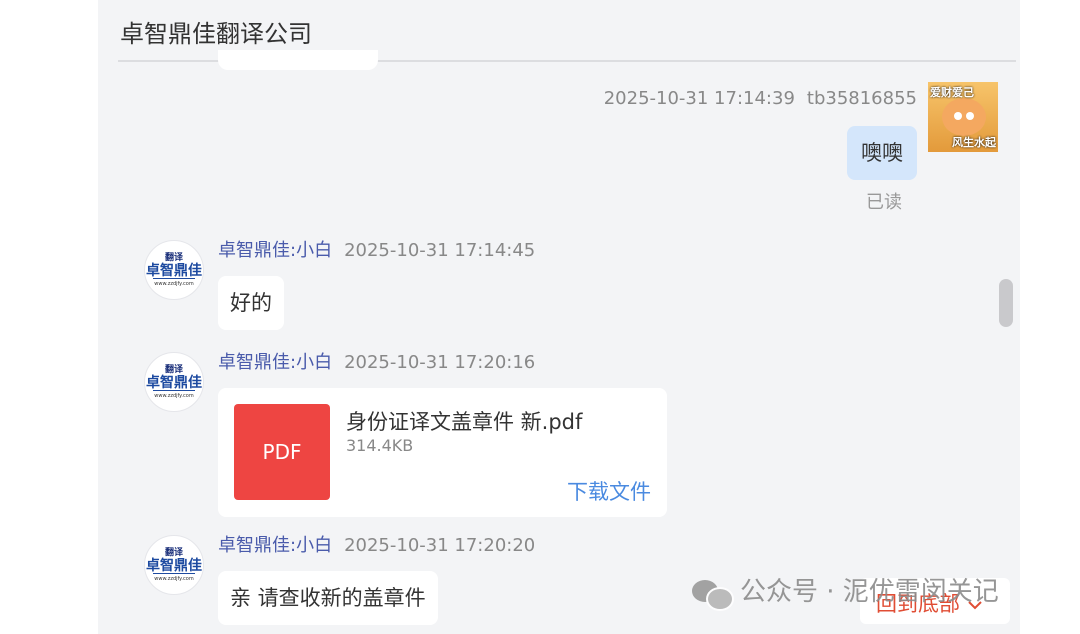  I want to click on read-status: 已读, so click(884, 202).